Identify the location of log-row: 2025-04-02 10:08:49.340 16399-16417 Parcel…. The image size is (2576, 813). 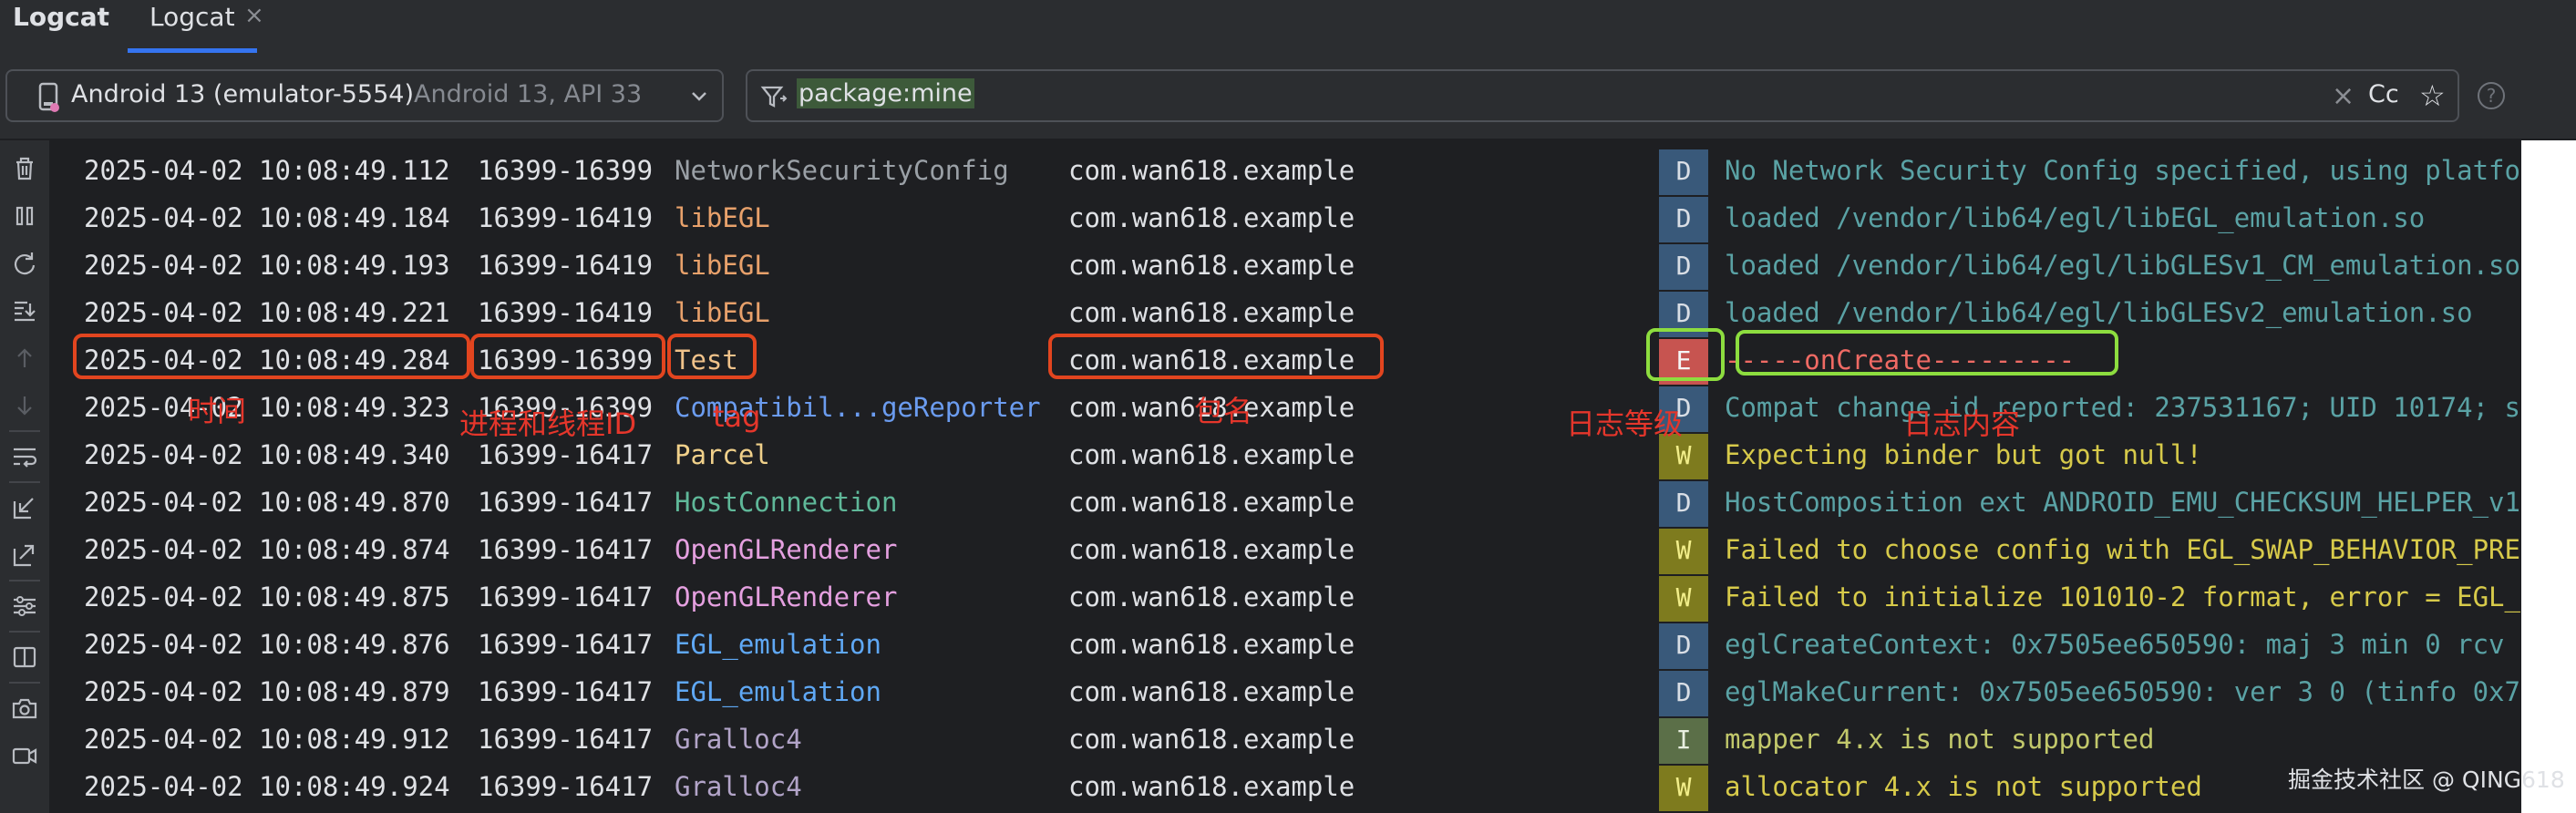
(1290, 455).